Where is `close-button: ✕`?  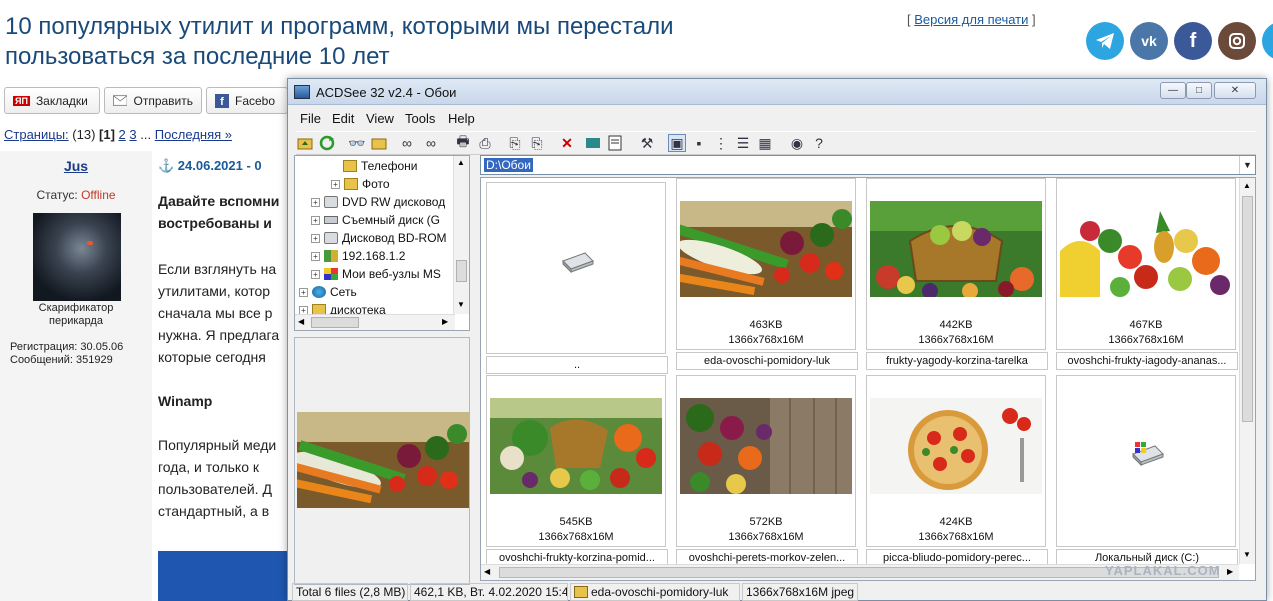 close-button: ✕ is located at coordinates (1235, 90).